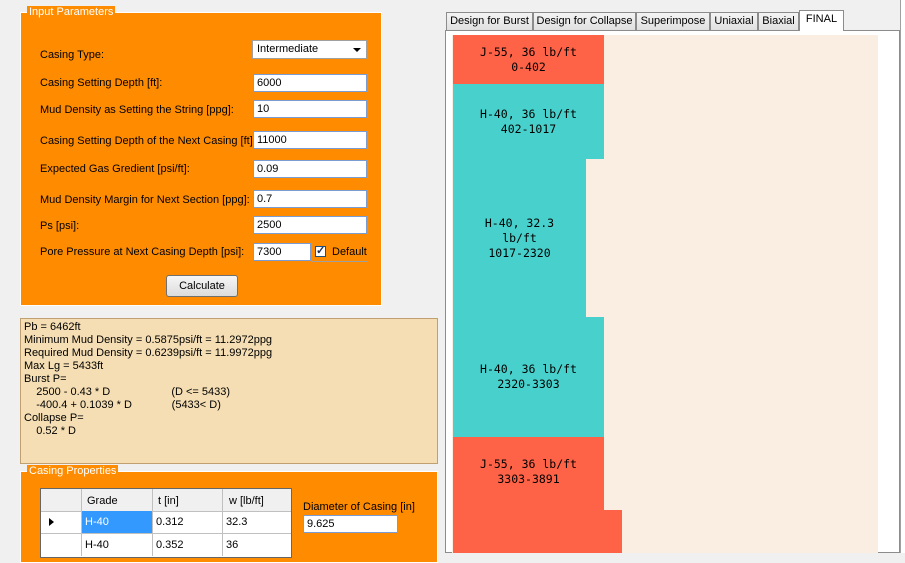 The image size is (905, 563). What do you see at coordinates (310, 225) in the screenshot?
I see `ps-input: 2500` at bounding box center [310, 225].